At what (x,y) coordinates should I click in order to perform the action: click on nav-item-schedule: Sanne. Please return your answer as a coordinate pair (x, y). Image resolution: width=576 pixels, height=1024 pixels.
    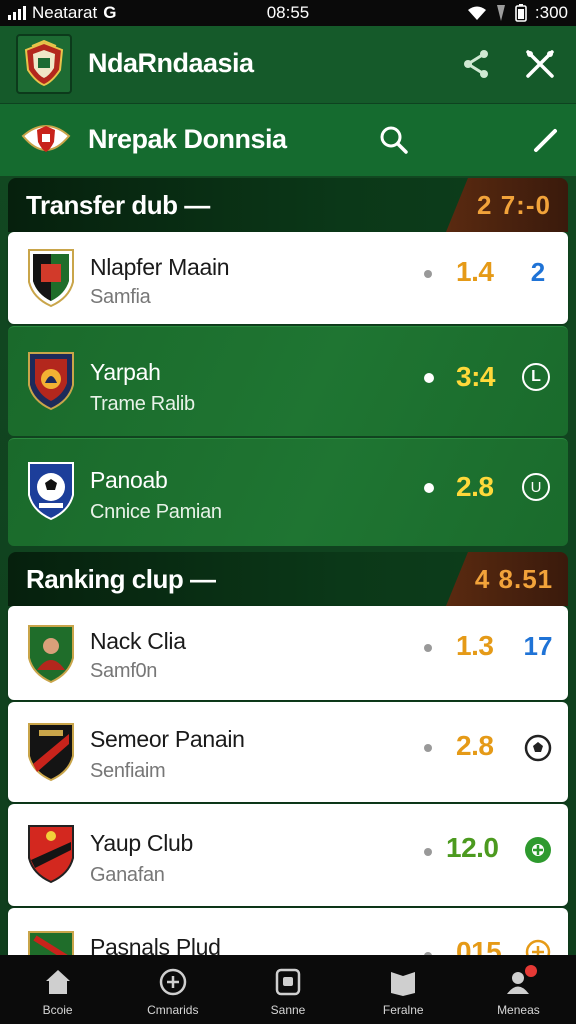
    Looking at the image, I should click on (287, 989).